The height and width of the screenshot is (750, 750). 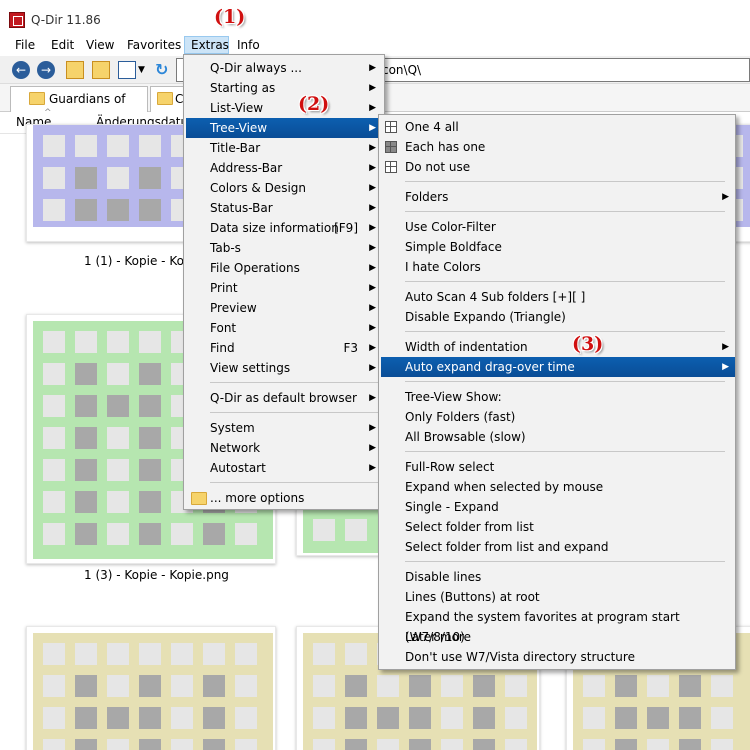 I want to click on refresh-icon: ↻, so click(x=164, y=70).